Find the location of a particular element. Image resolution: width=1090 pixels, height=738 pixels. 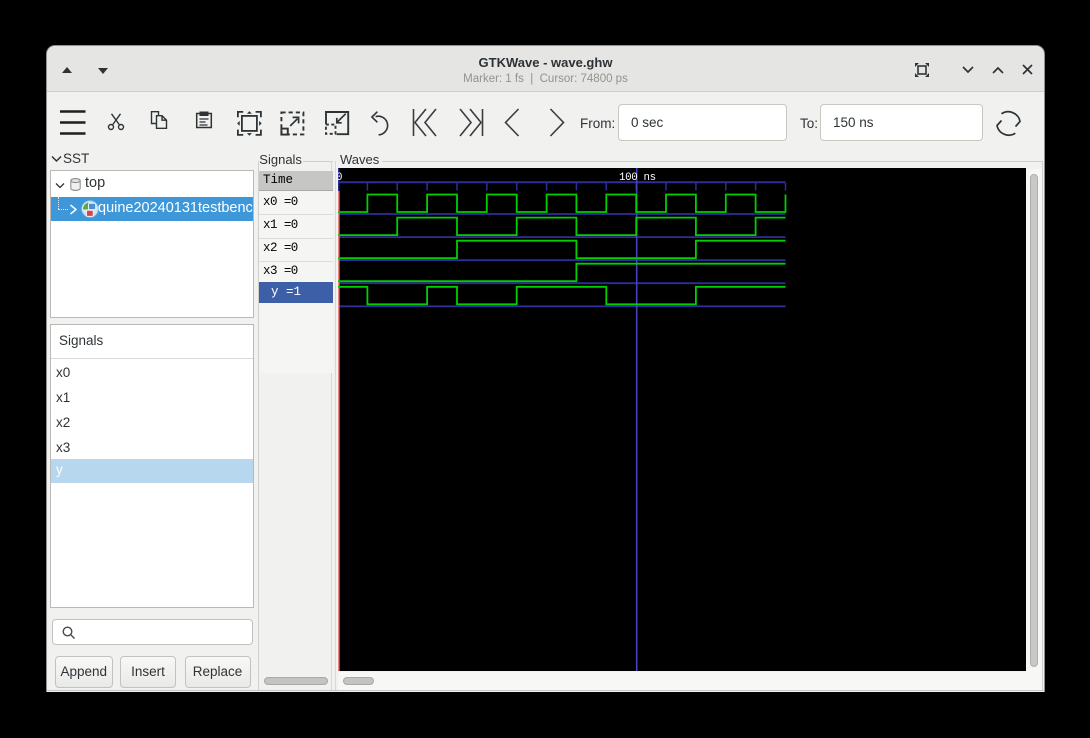

svg-text: 0 is located at coordinates (340, 178).